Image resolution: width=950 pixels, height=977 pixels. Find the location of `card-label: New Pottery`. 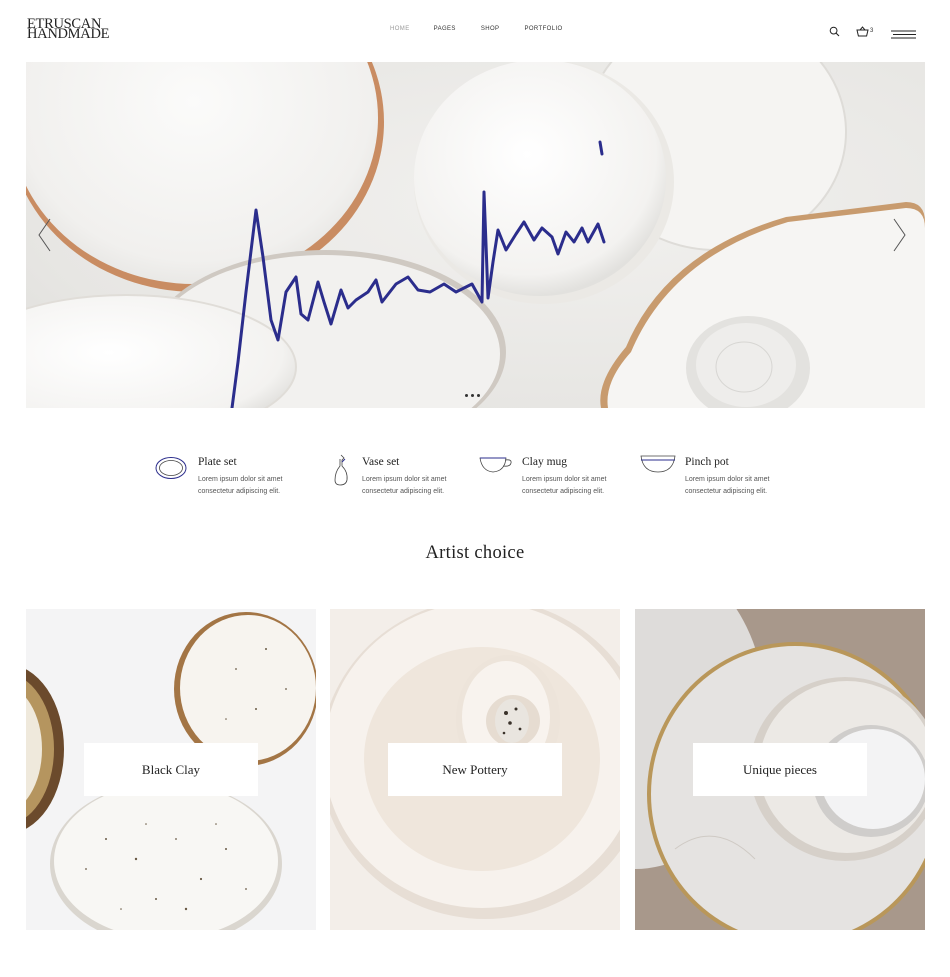

card-label: New Pottery is located at coordinates (475, 769).